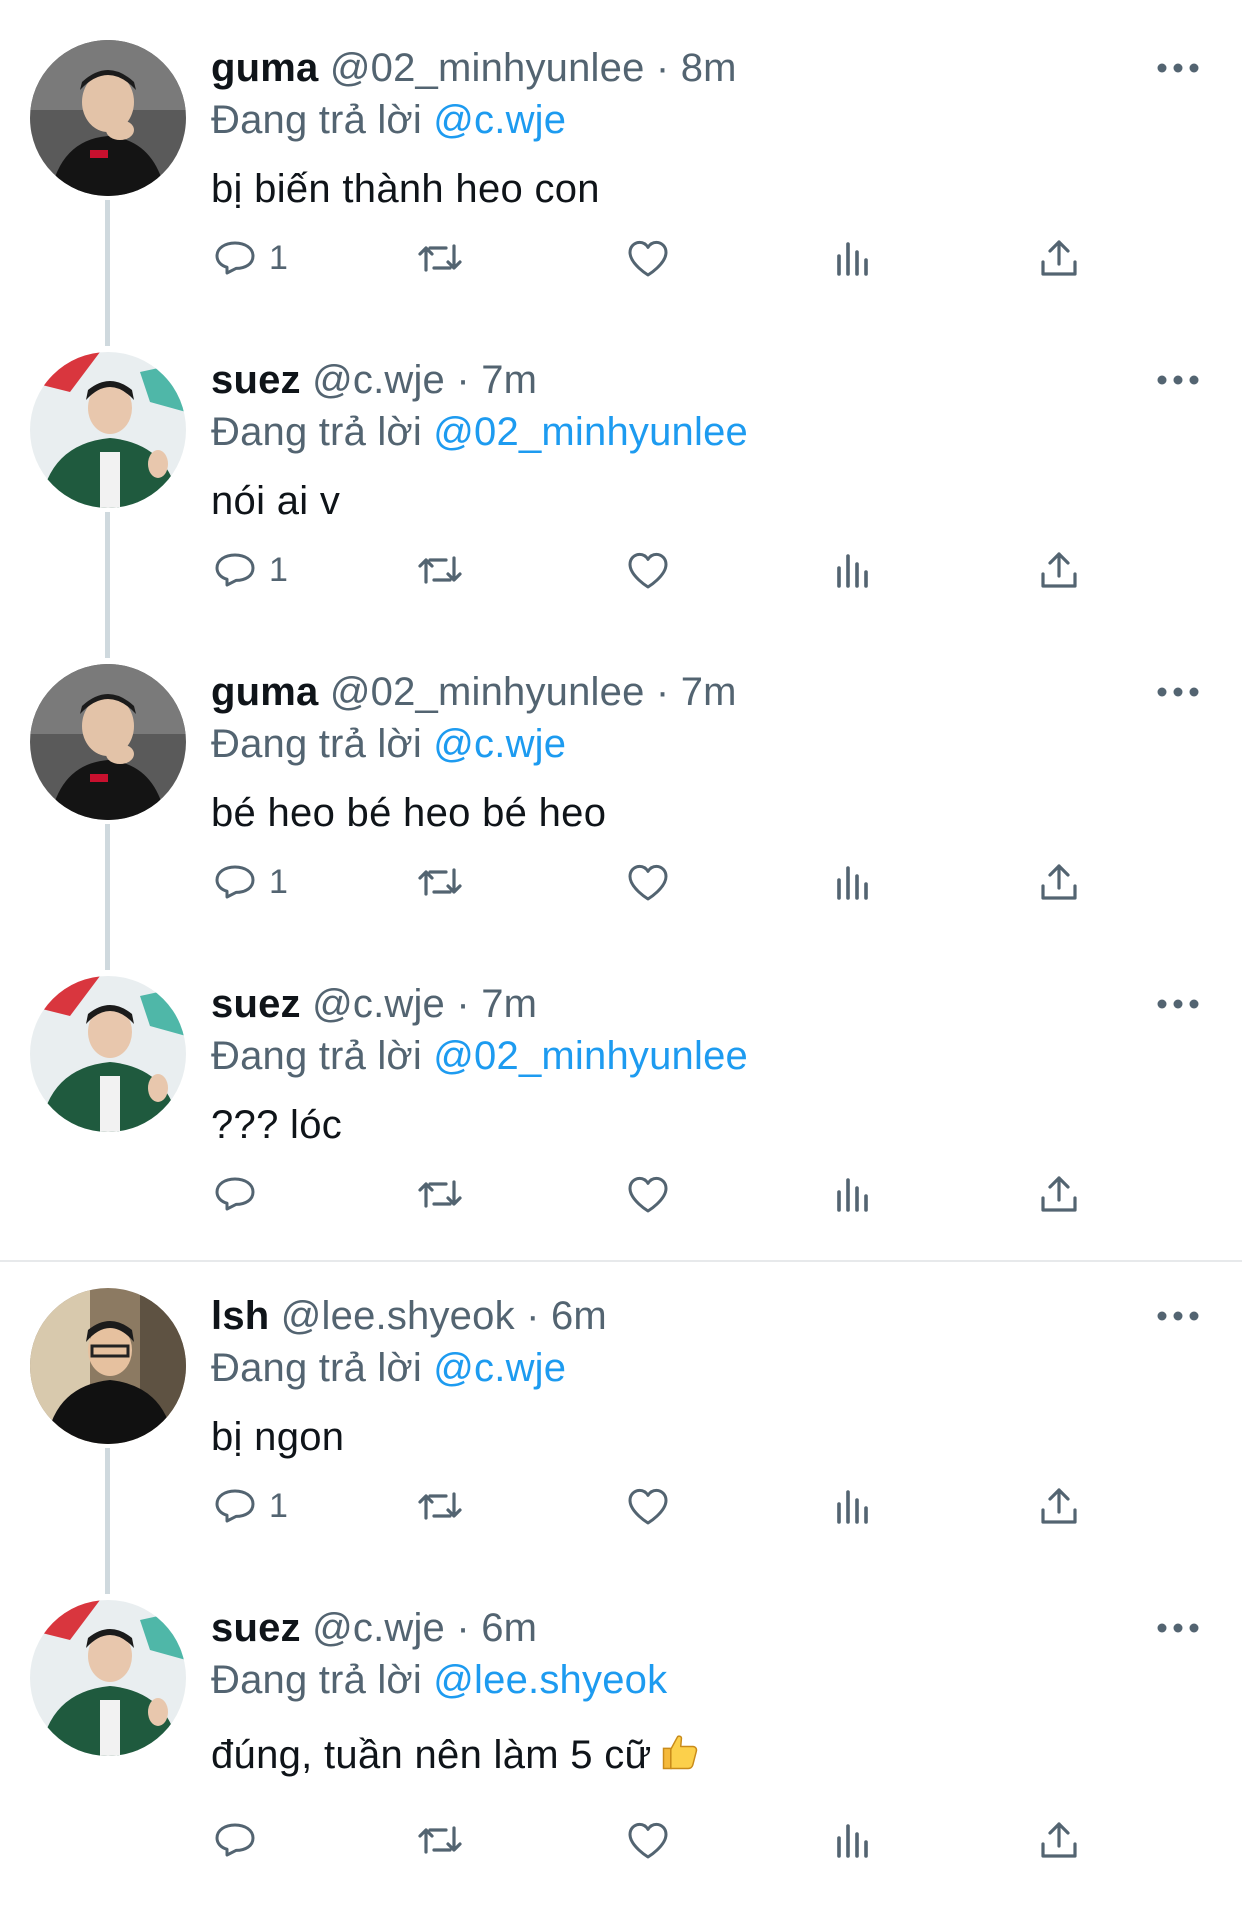 The width and height of the screenshot is (1242, 1906). Describe the element at coordinates (456, 1758) in the screenshot. I see `tweet-text-container: đúng, tuần nên làm 5 cữ` at that location.